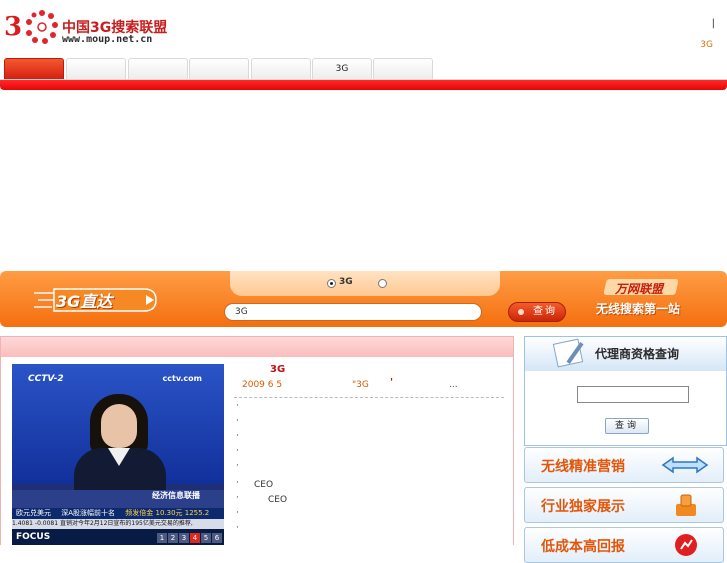 The image size is (727, 563). I want to click on channel-logo: CCTV-2, so click(46, 379).